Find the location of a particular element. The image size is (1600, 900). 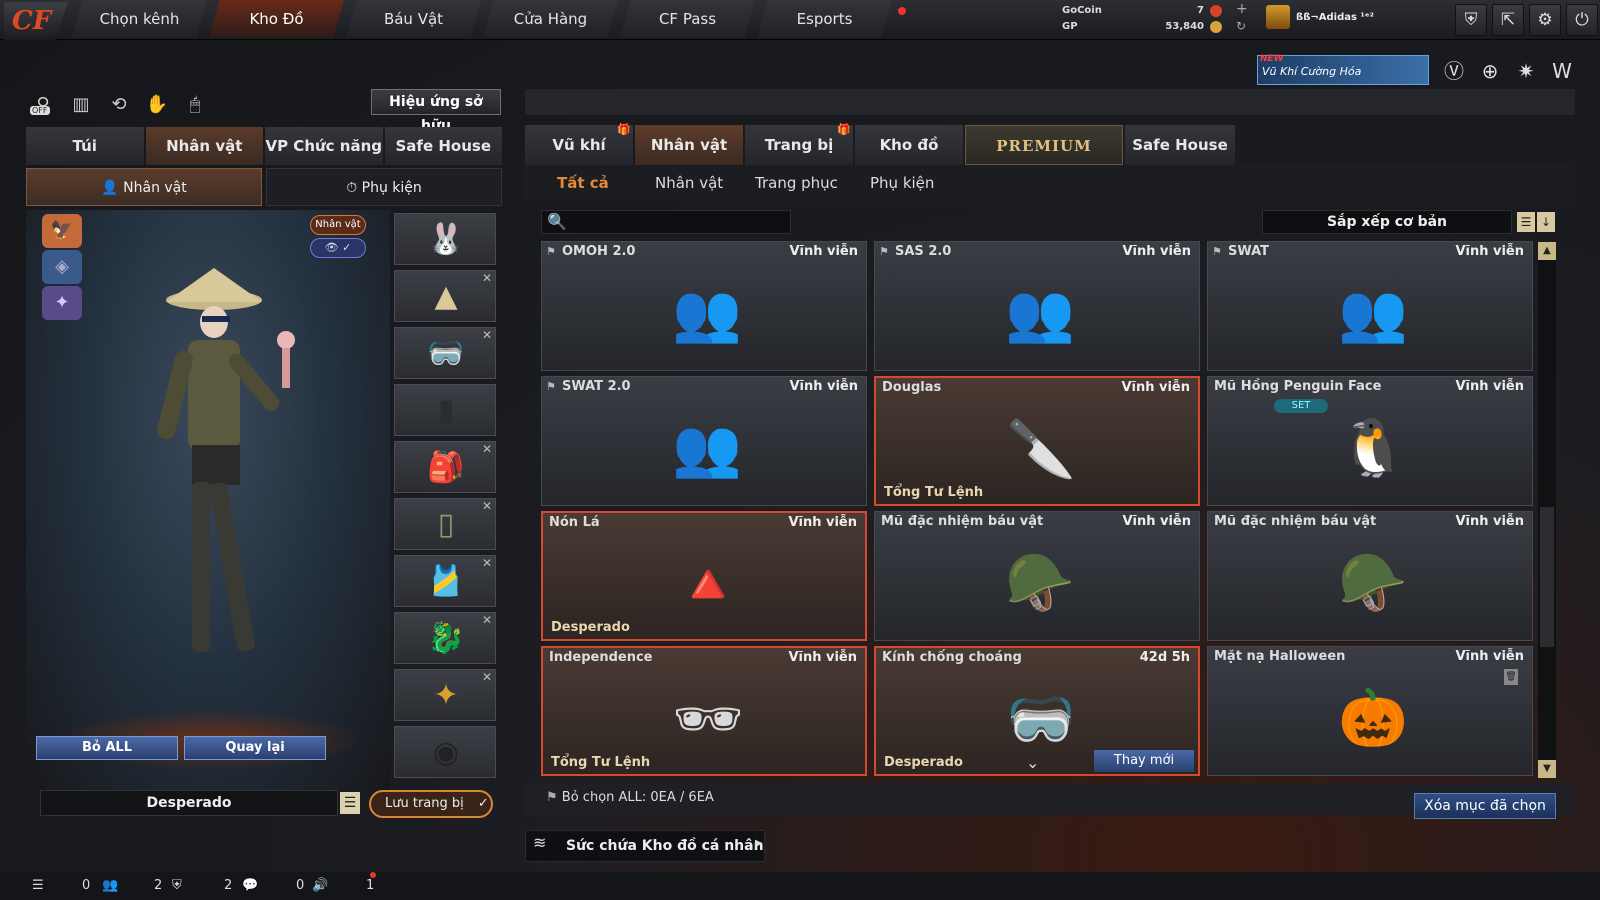

item-card: ⚑ SWAT Vĩnh viễn 👥 is located at coordinates (1370, 306).